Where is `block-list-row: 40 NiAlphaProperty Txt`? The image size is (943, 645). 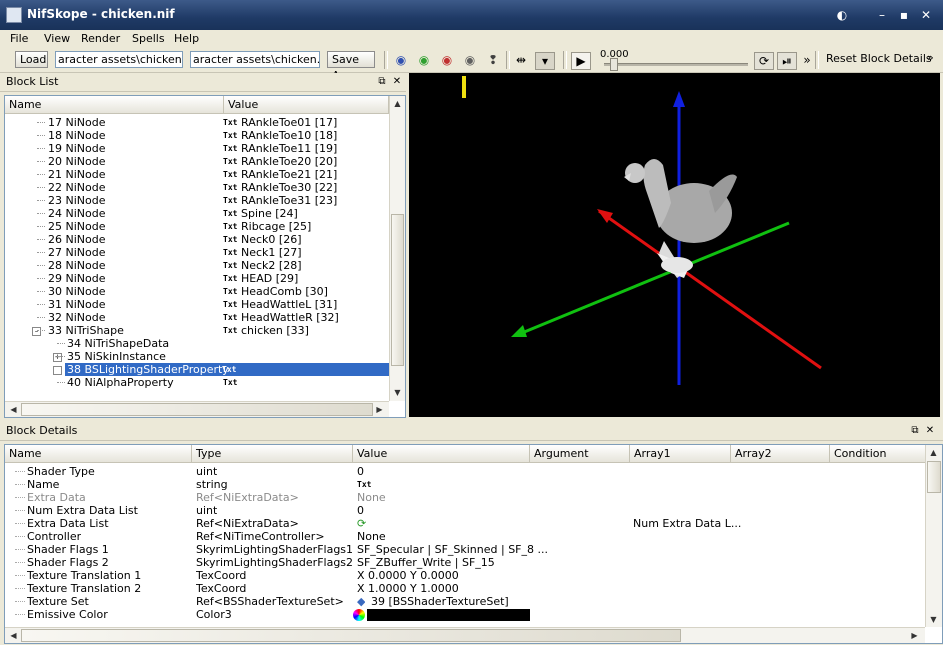 block-list-row: 40 NiAlphaProperty Txt is located at coordinates (197, 382).